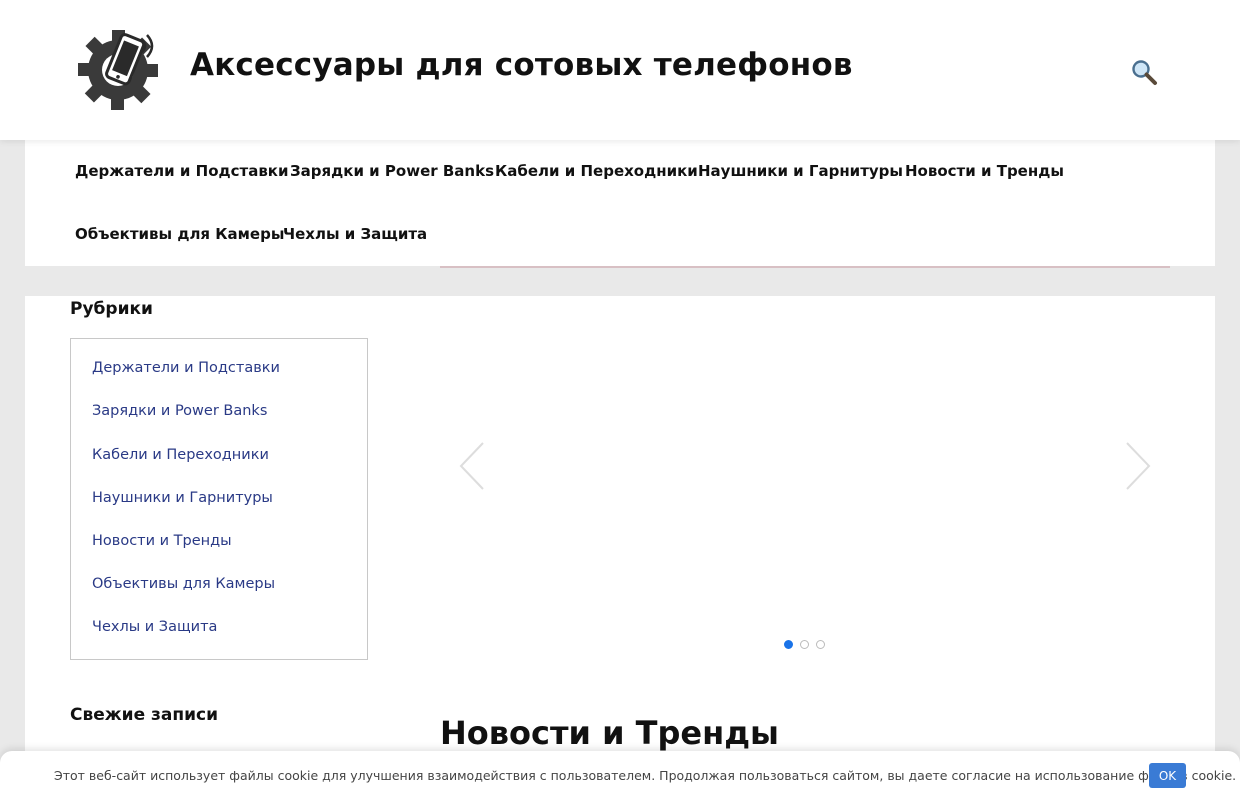 The width and height of the screenshot is (1240, 800). I want to click on cookie-ok-button: OK, so click(1167, 775).